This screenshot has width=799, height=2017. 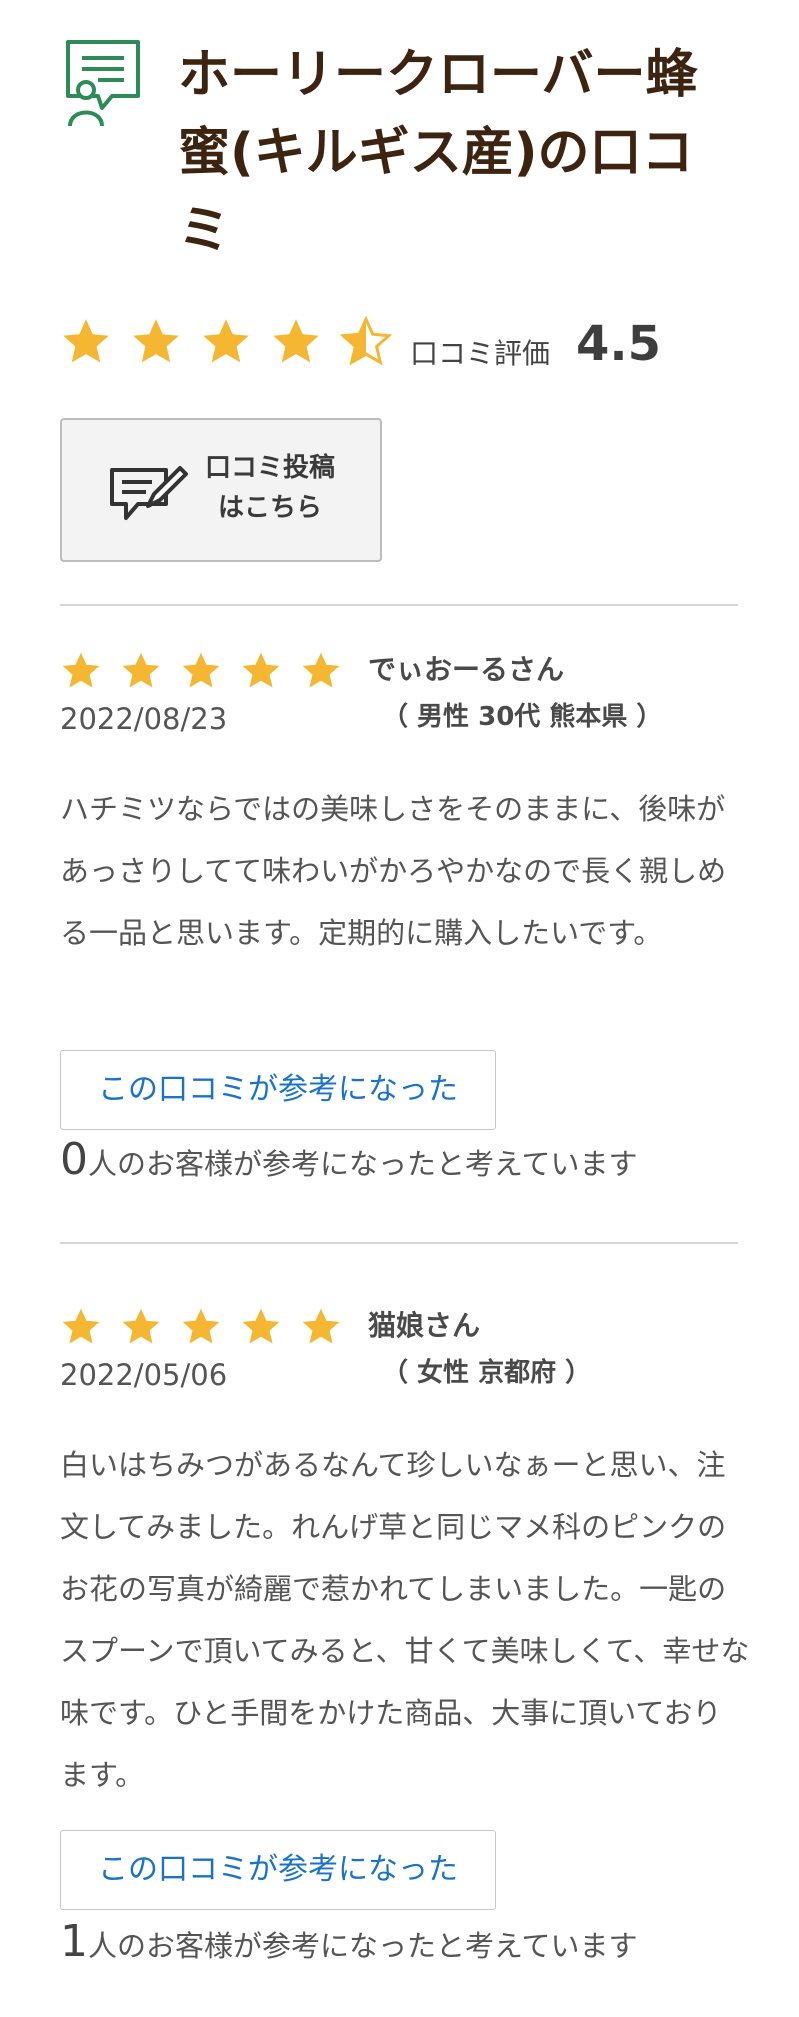 What do you see at coordinates (74, 1159) in the screenshot?
I see `helpful-number: 0` at bounding box center [74, 1159].